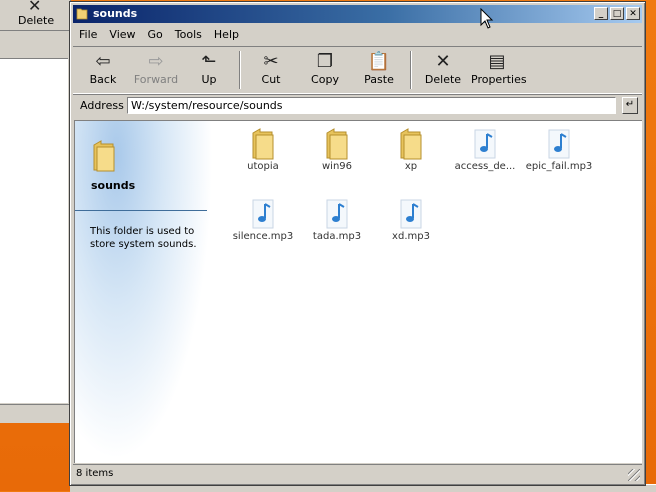  I want to click on audio-file-item: xd.mp3, so click(411, 218).